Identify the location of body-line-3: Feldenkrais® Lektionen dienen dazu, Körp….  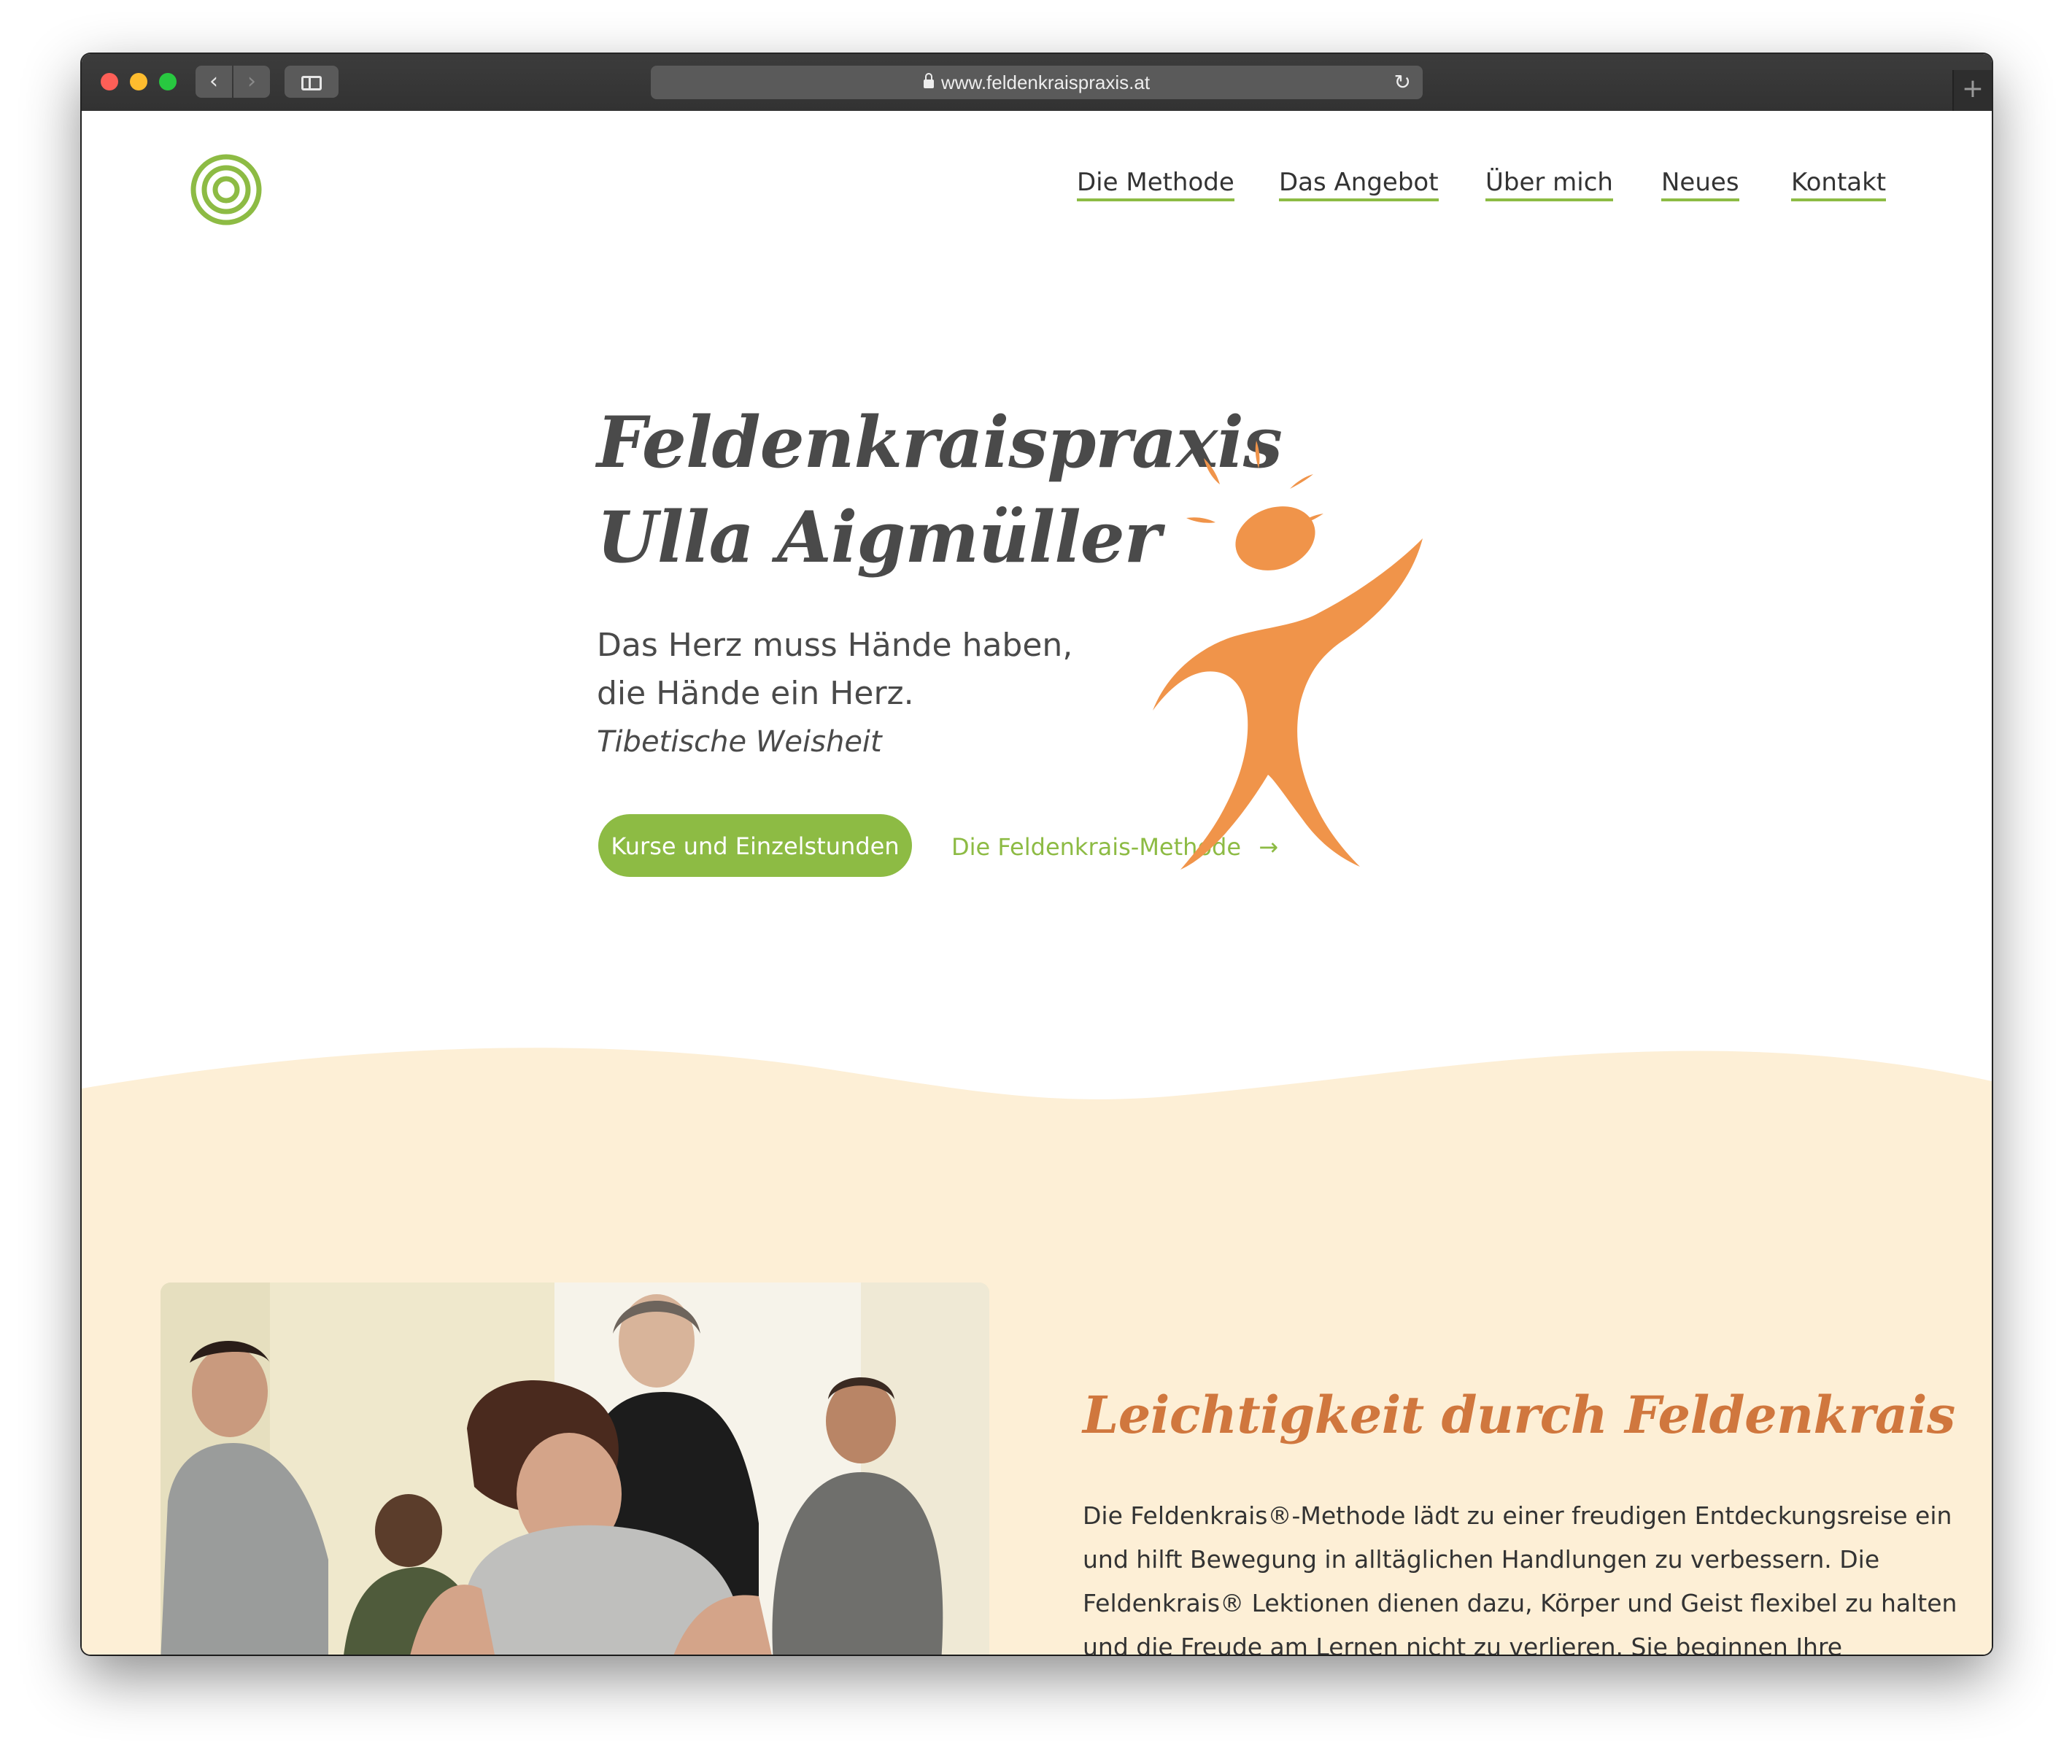
(1520, 1603).